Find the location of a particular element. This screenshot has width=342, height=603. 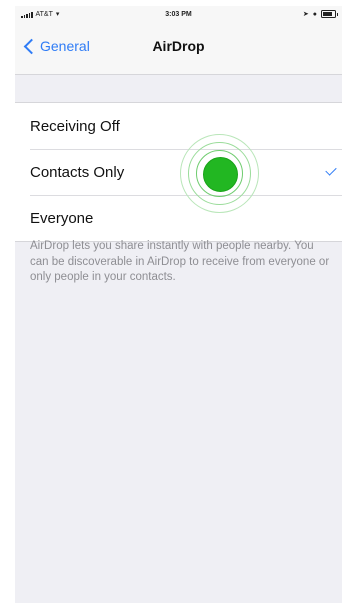

option-label: Contacts Only is located at coordinates (77, 172).